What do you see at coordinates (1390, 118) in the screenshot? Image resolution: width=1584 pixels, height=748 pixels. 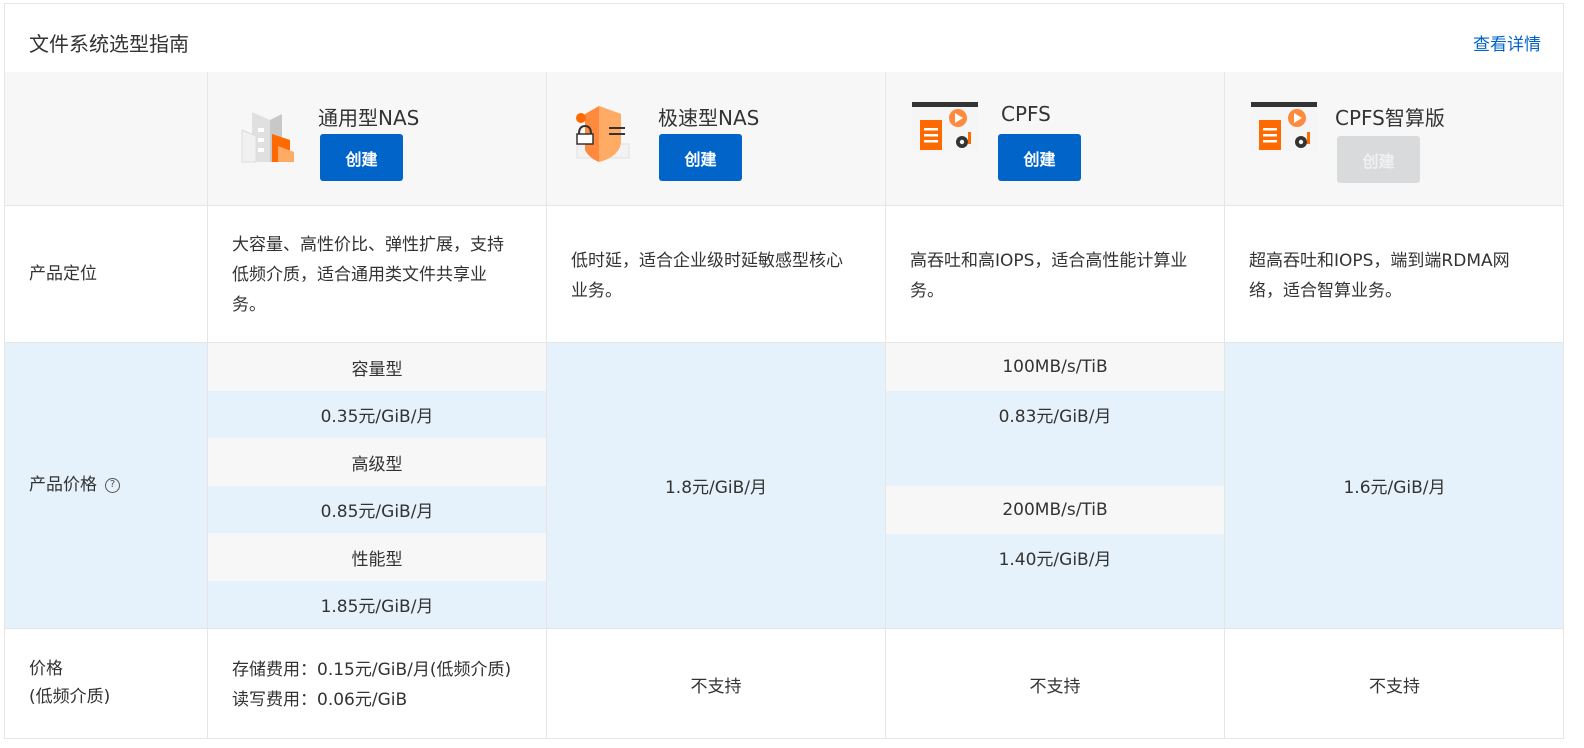 I see `product-name: CPFS智算版` at bounding box center [1390, 118].